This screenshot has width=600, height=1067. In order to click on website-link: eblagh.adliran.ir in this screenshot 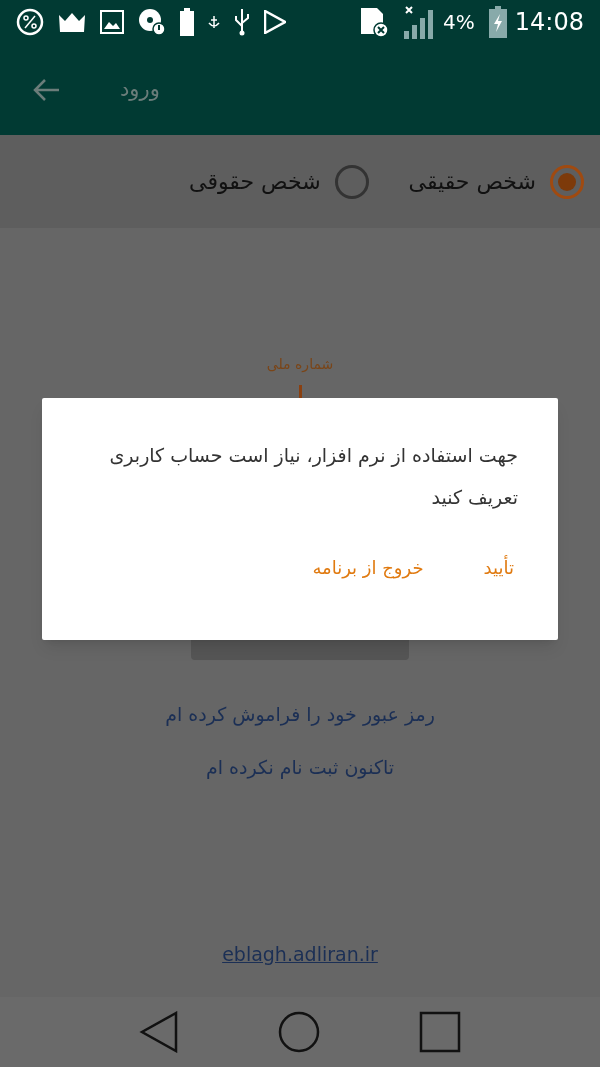, I will do `click(300, 954)`.